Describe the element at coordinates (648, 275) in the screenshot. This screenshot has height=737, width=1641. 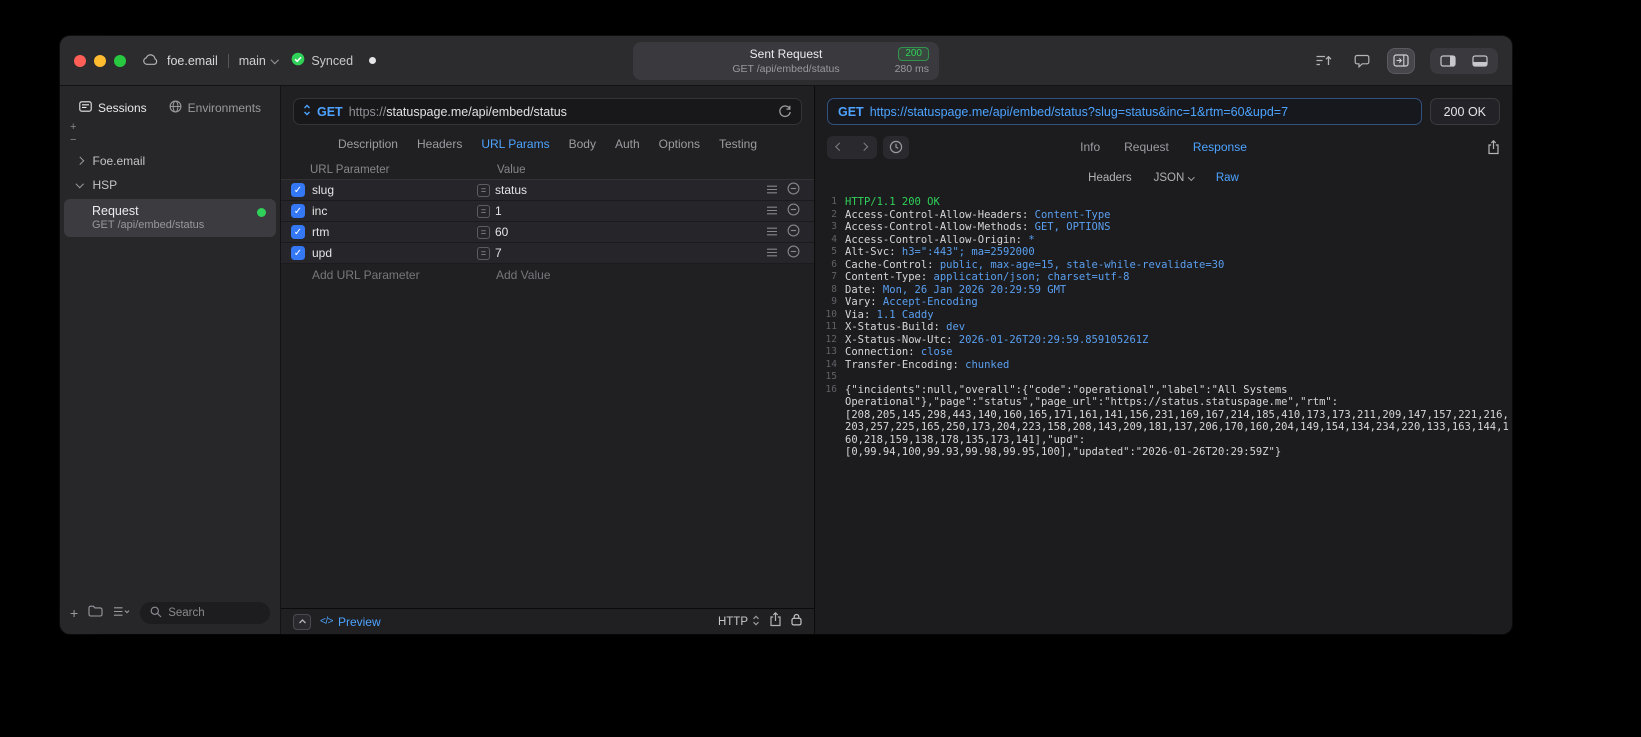
I see `add-param-value-placeholder: Add Value` at that location.